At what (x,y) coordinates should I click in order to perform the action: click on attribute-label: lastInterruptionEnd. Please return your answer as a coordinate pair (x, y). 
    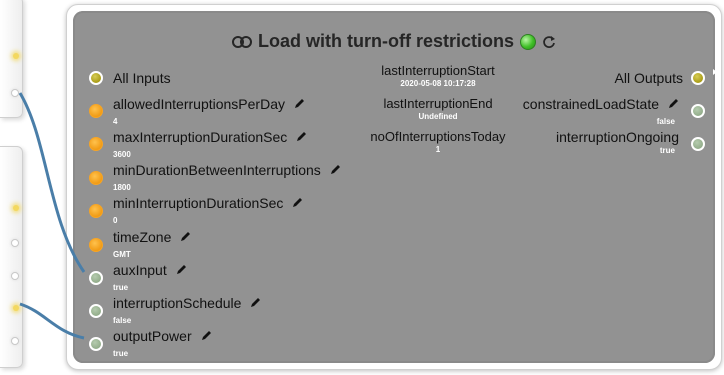
    Looking at the image, I should click on (438, 103).